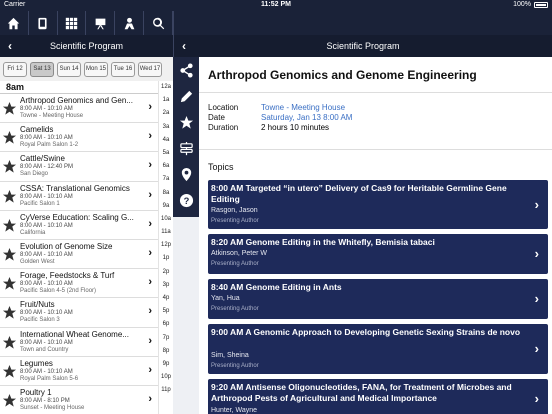 Image resolution: width=552 pixels, height=414 pixels. I want to click on phone-icon, so click(43, 23).